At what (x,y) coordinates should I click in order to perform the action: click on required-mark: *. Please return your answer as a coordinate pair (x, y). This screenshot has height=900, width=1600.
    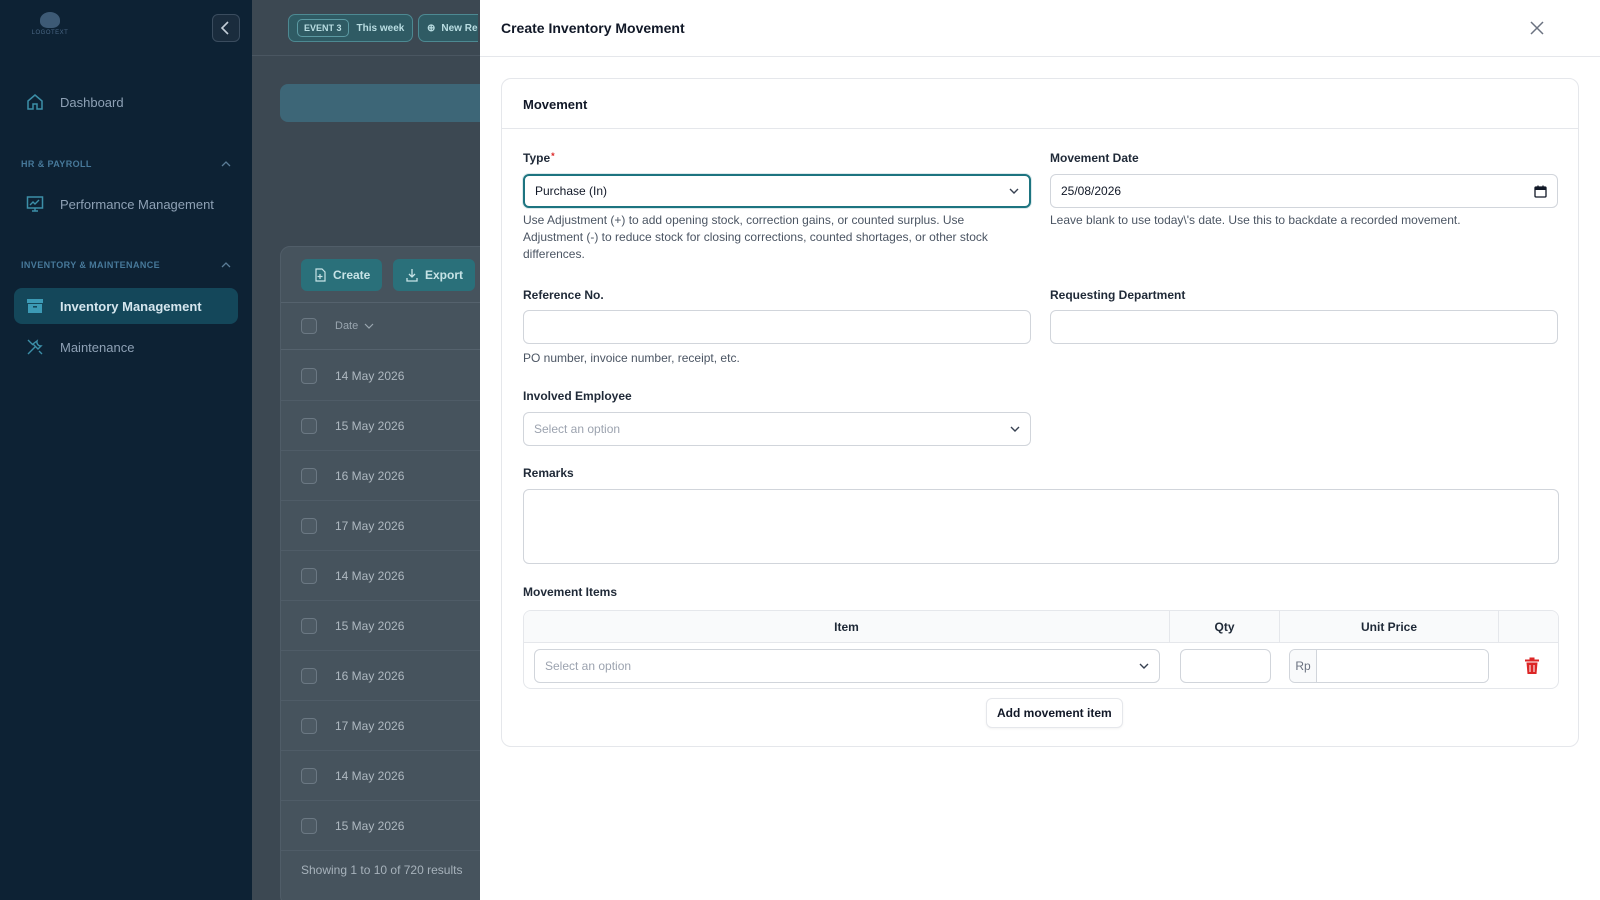
    Looking at the image, I should click on (553, 156).